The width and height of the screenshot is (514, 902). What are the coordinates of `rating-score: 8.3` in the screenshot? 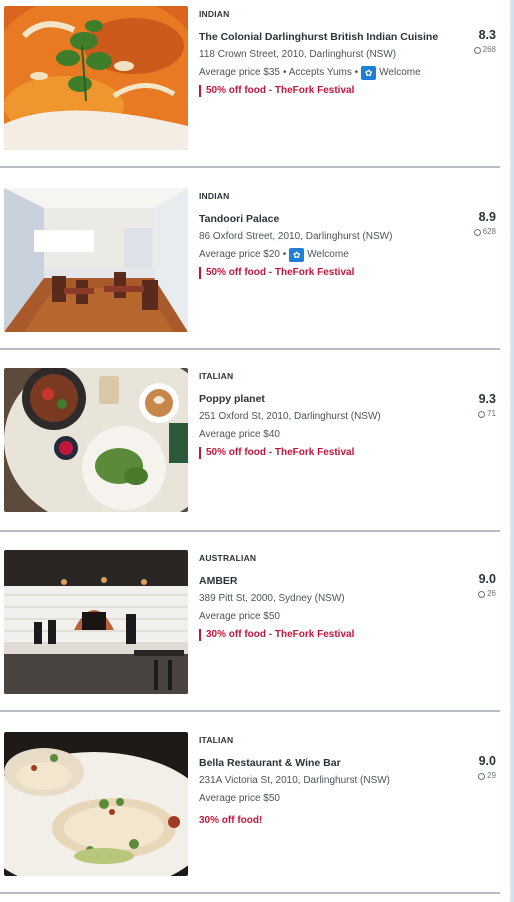 It's located at (487, 35).